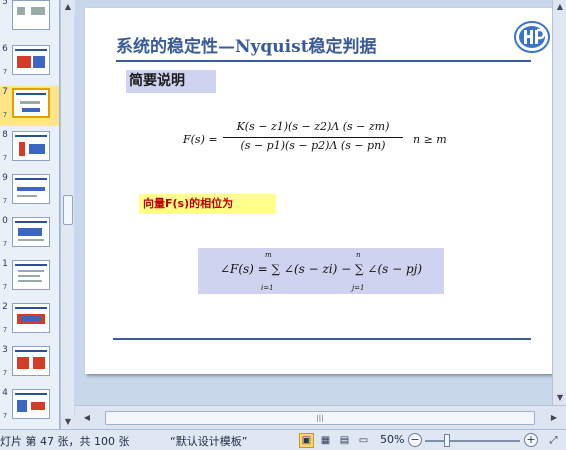 This screenshot has width=566, height=450. I want to click on slide-title: 系统的稳定性—Nyquist稳定判据, so click(246, 44).